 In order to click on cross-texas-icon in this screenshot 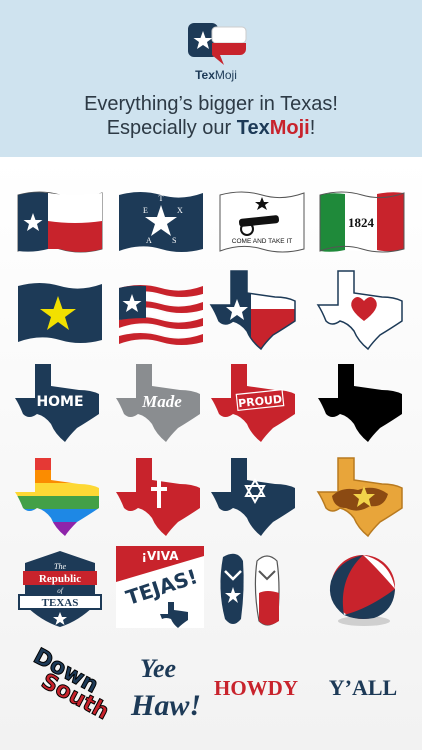, I will do `click(158, 497)`.